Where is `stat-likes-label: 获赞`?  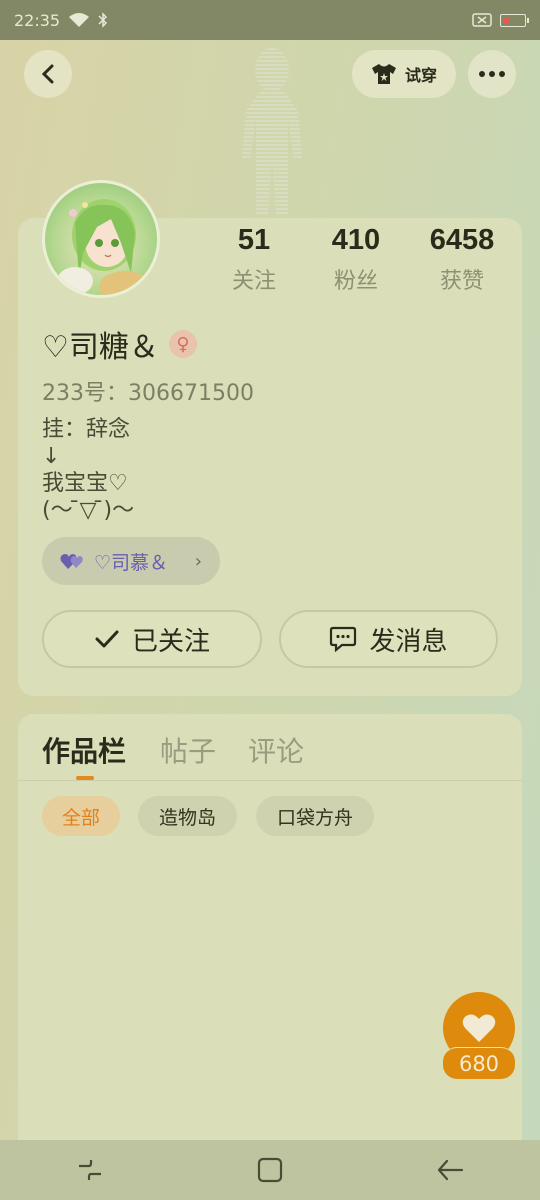 stat-likes-label: 获赞 is located at coordinates (461, 281).